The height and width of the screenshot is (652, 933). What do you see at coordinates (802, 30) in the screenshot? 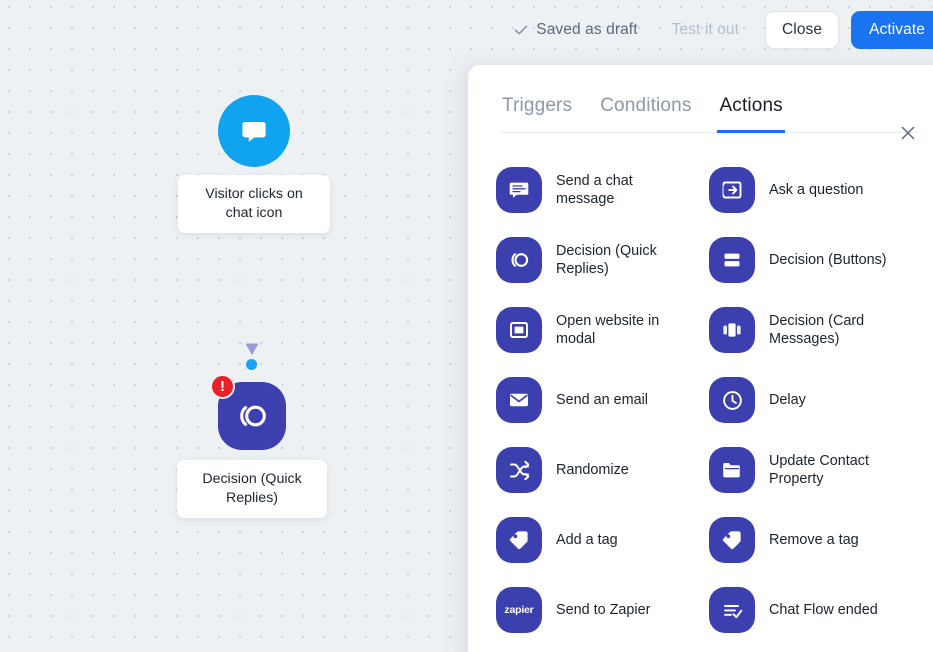
I see `close-button: Close` at bounding box center [802, 30].